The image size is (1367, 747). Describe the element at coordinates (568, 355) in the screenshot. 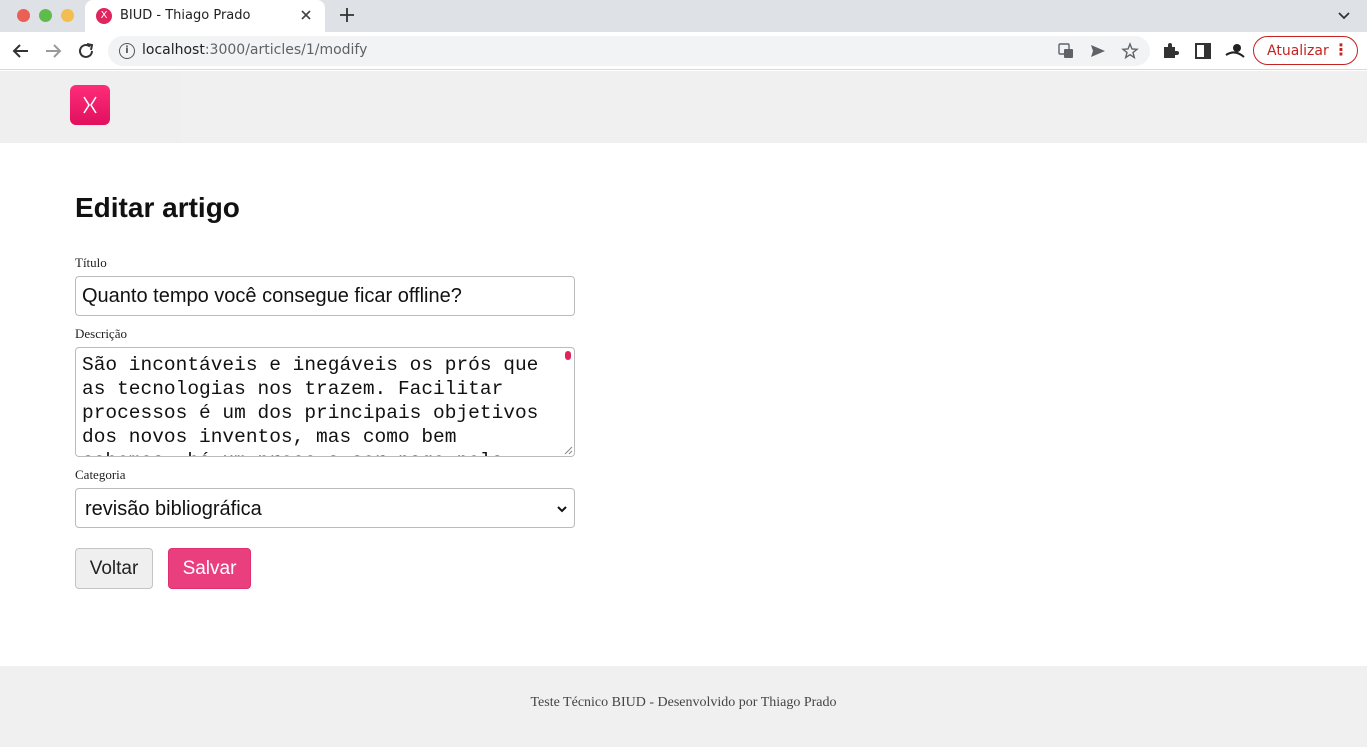

I see `description-scrollbar` at that location.